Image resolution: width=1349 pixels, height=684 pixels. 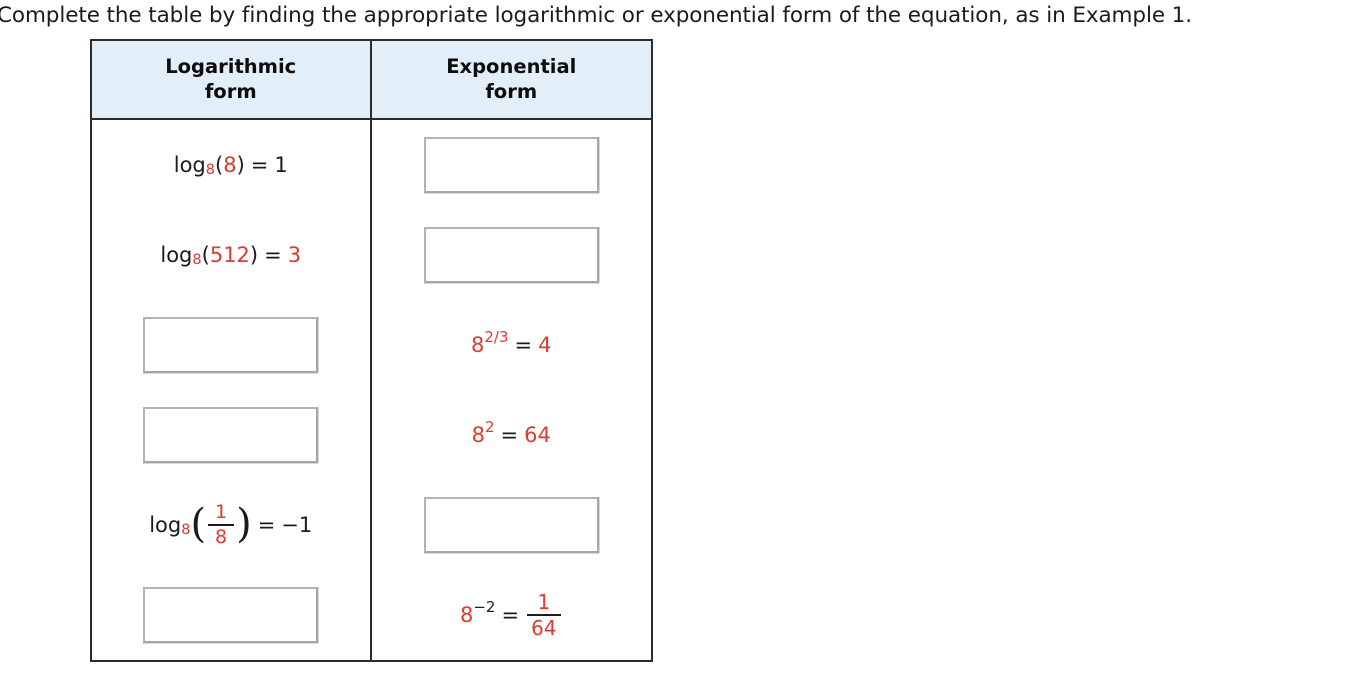 I want to click on exp-result: 4, so click(x=545, y=344).